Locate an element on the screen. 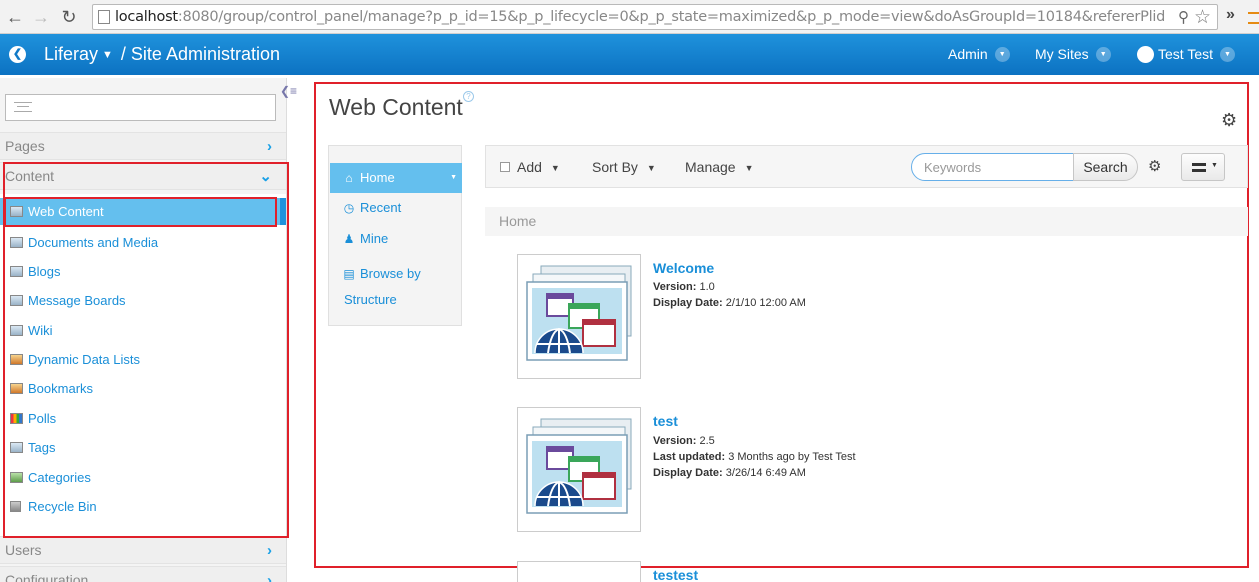  sidebar-item-wiki: Wiki is located at coordinates (142, 330).